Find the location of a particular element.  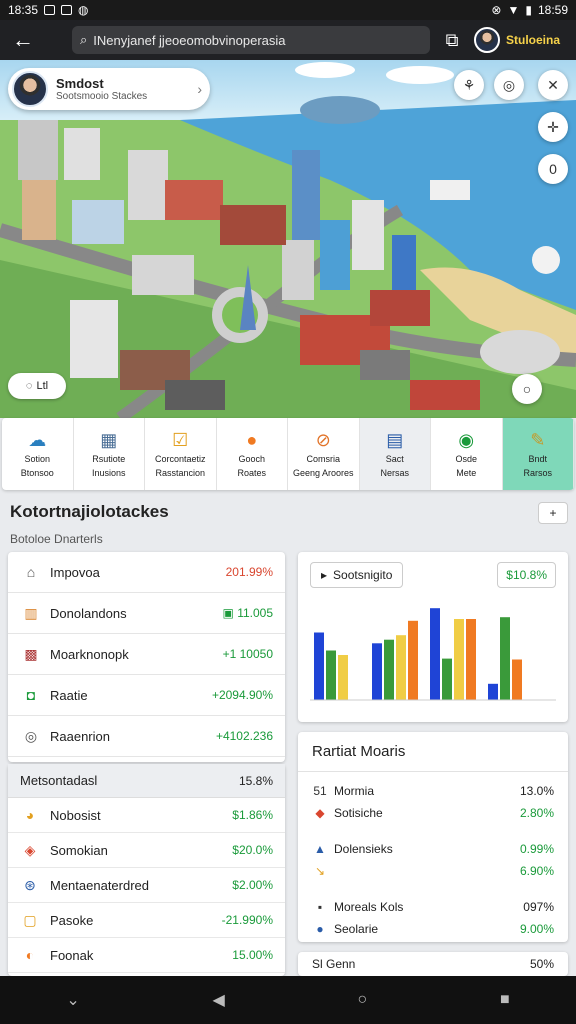

market-row: ◈ Somokian $20.0% is located at coordinates (146, 850).